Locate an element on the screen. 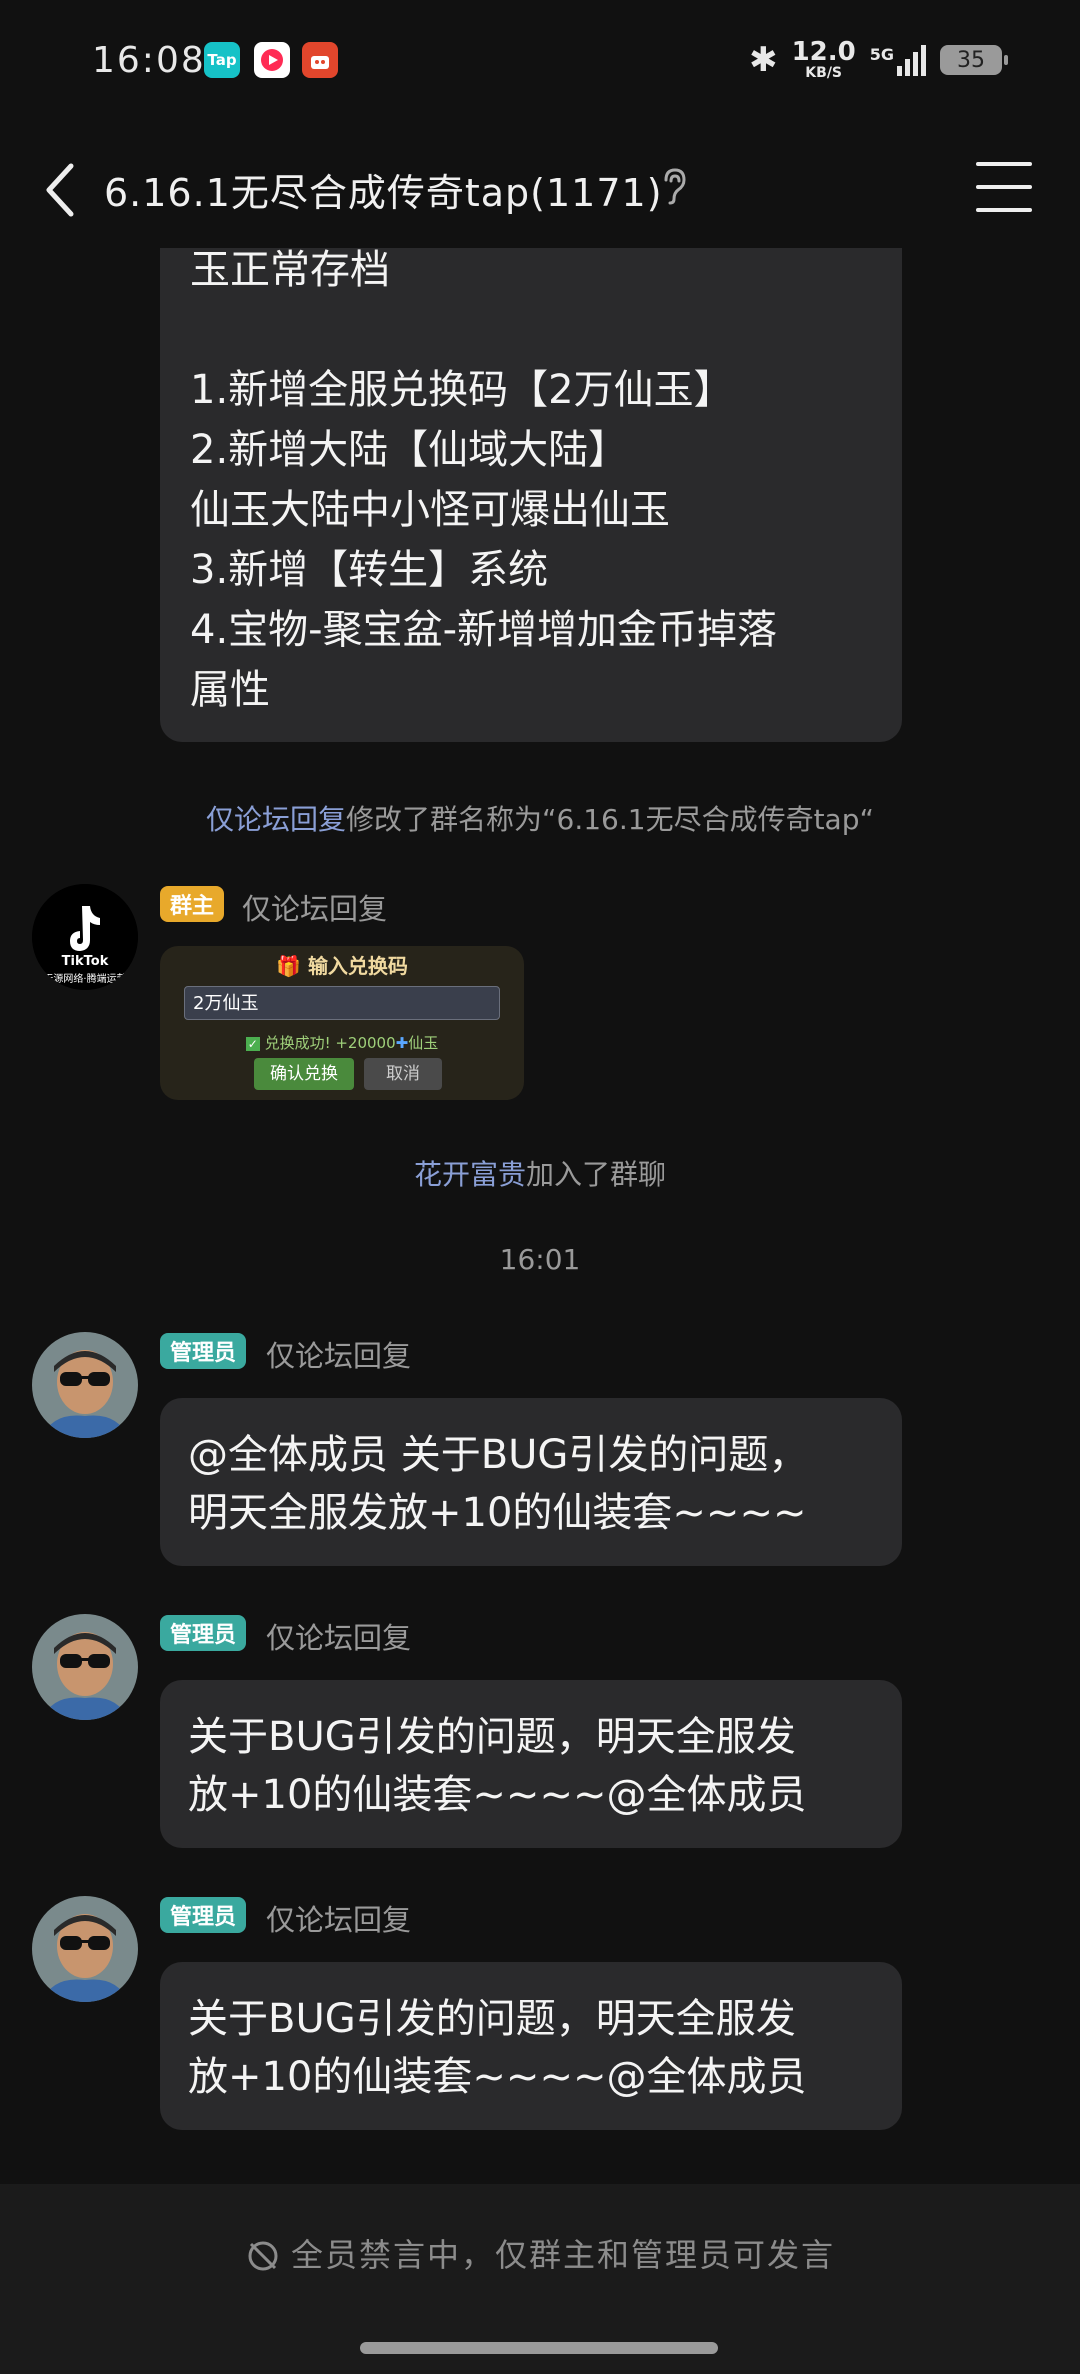 The width and height of the screenshot is (1080, 2374). network-speed: 12.0 KB/S is located at coordinates (824, 60).